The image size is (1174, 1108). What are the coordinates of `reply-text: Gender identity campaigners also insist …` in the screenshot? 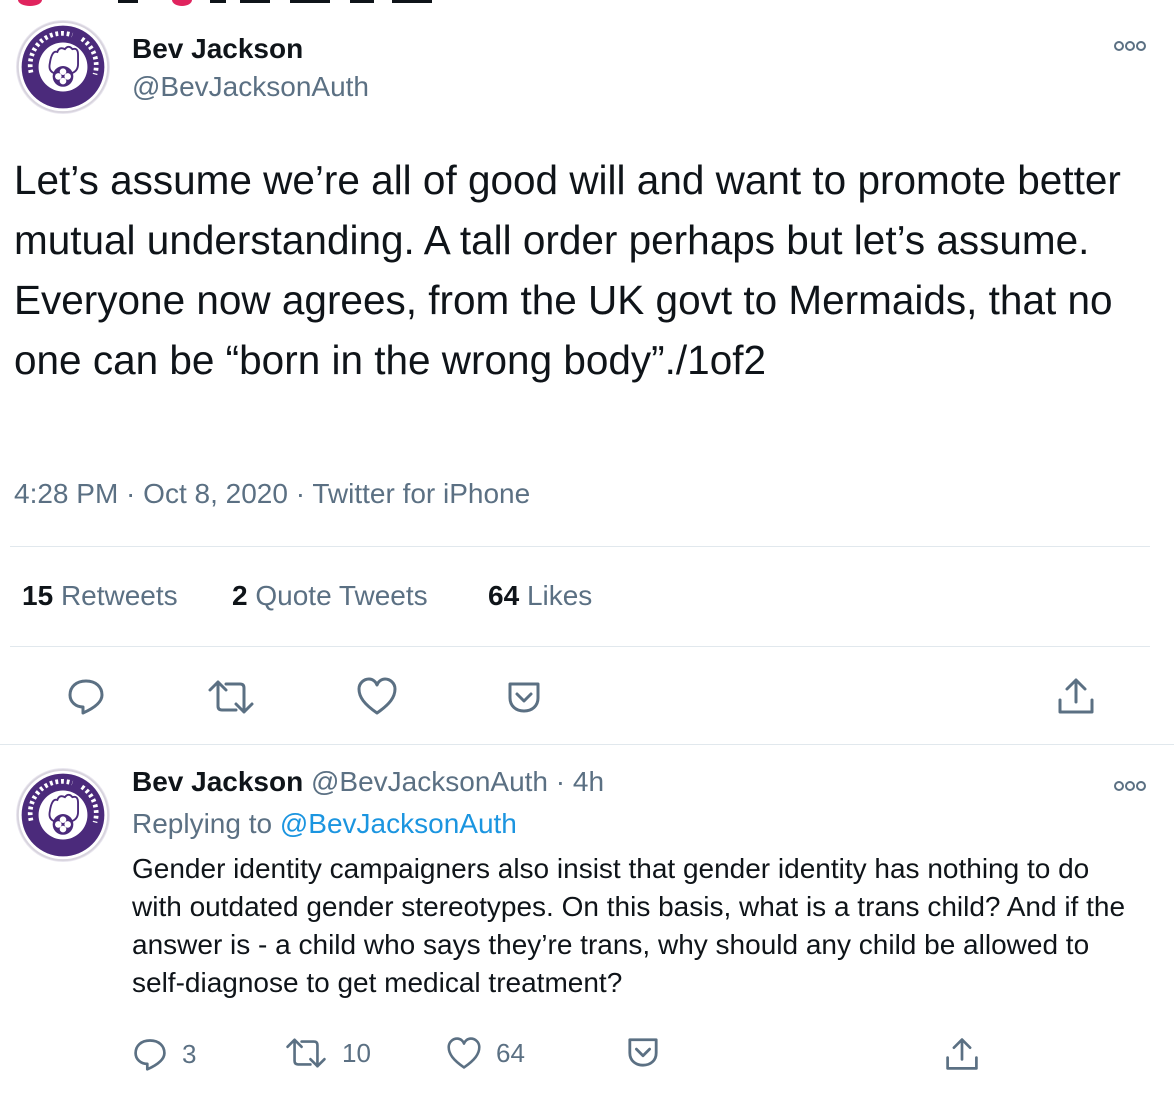 It's located at (629, 925).